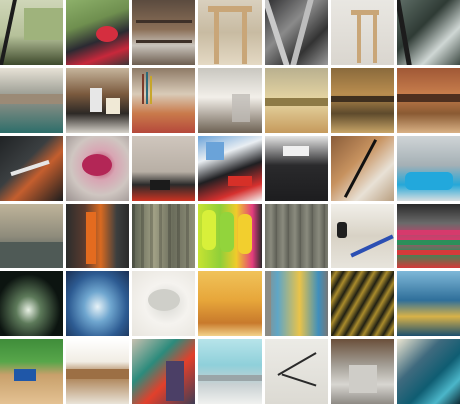  I want to click on fabric-chair-tile, so click(32, 236).